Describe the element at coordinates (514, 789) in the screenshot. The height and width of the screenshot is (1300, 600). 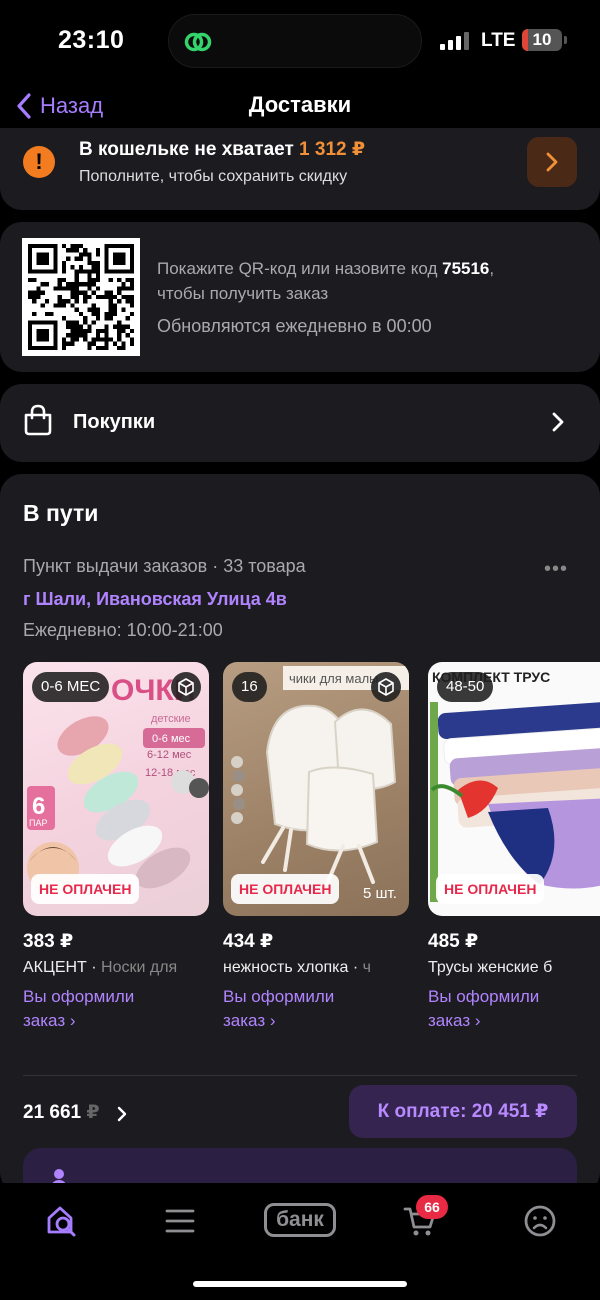
I see `product-image: КОМПЛЕКТ ТРУС 48-50 НЕ ОПЛАЧЕН` at that location.